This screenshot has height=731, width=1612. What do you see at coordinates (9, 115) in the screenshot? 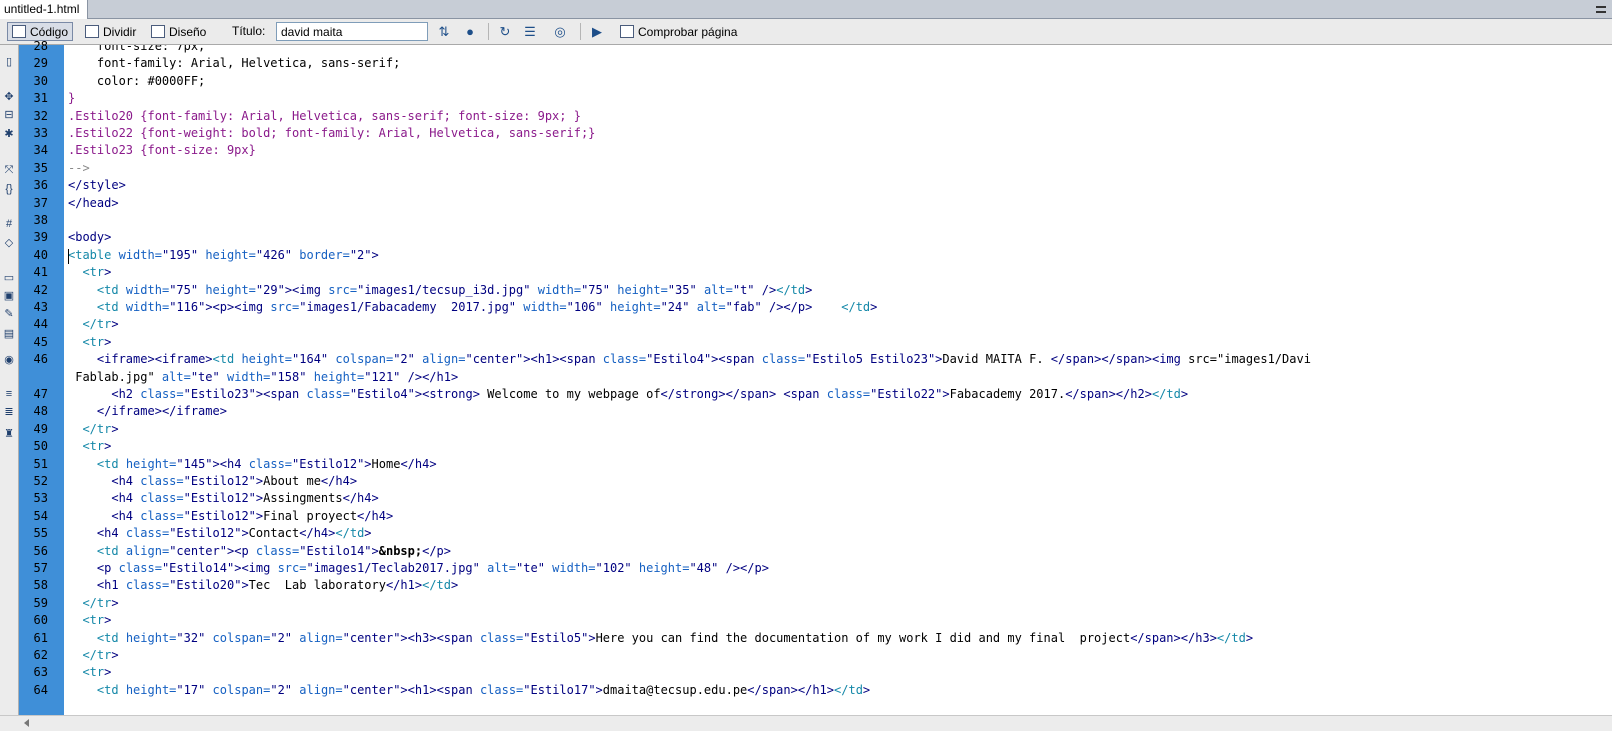
I see `collapse-selection-icon: ⊟` at bounding box center [9, 115].